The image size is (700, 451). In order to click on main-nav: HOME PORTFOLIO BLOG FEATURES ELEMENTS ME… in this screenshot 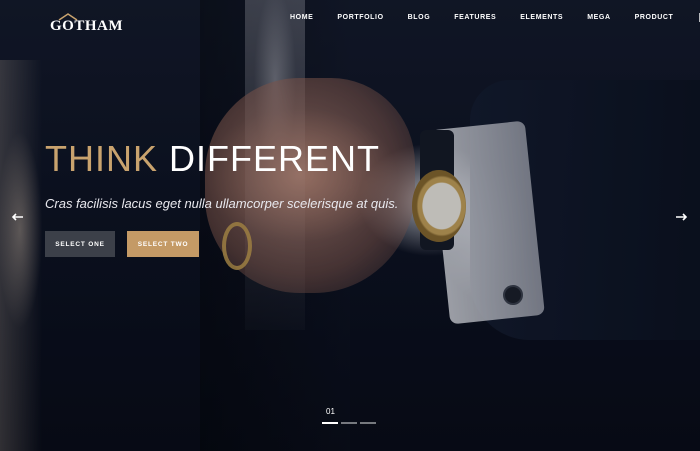, I will do `click(495, 17)`.